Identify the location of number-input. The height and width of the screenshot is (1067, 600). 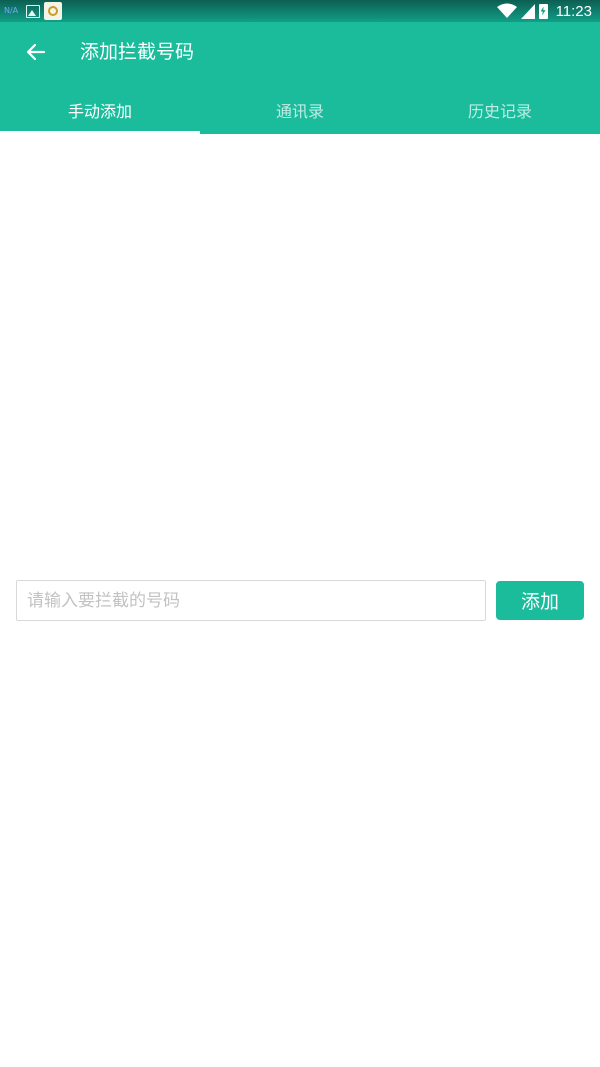
(251, 600).